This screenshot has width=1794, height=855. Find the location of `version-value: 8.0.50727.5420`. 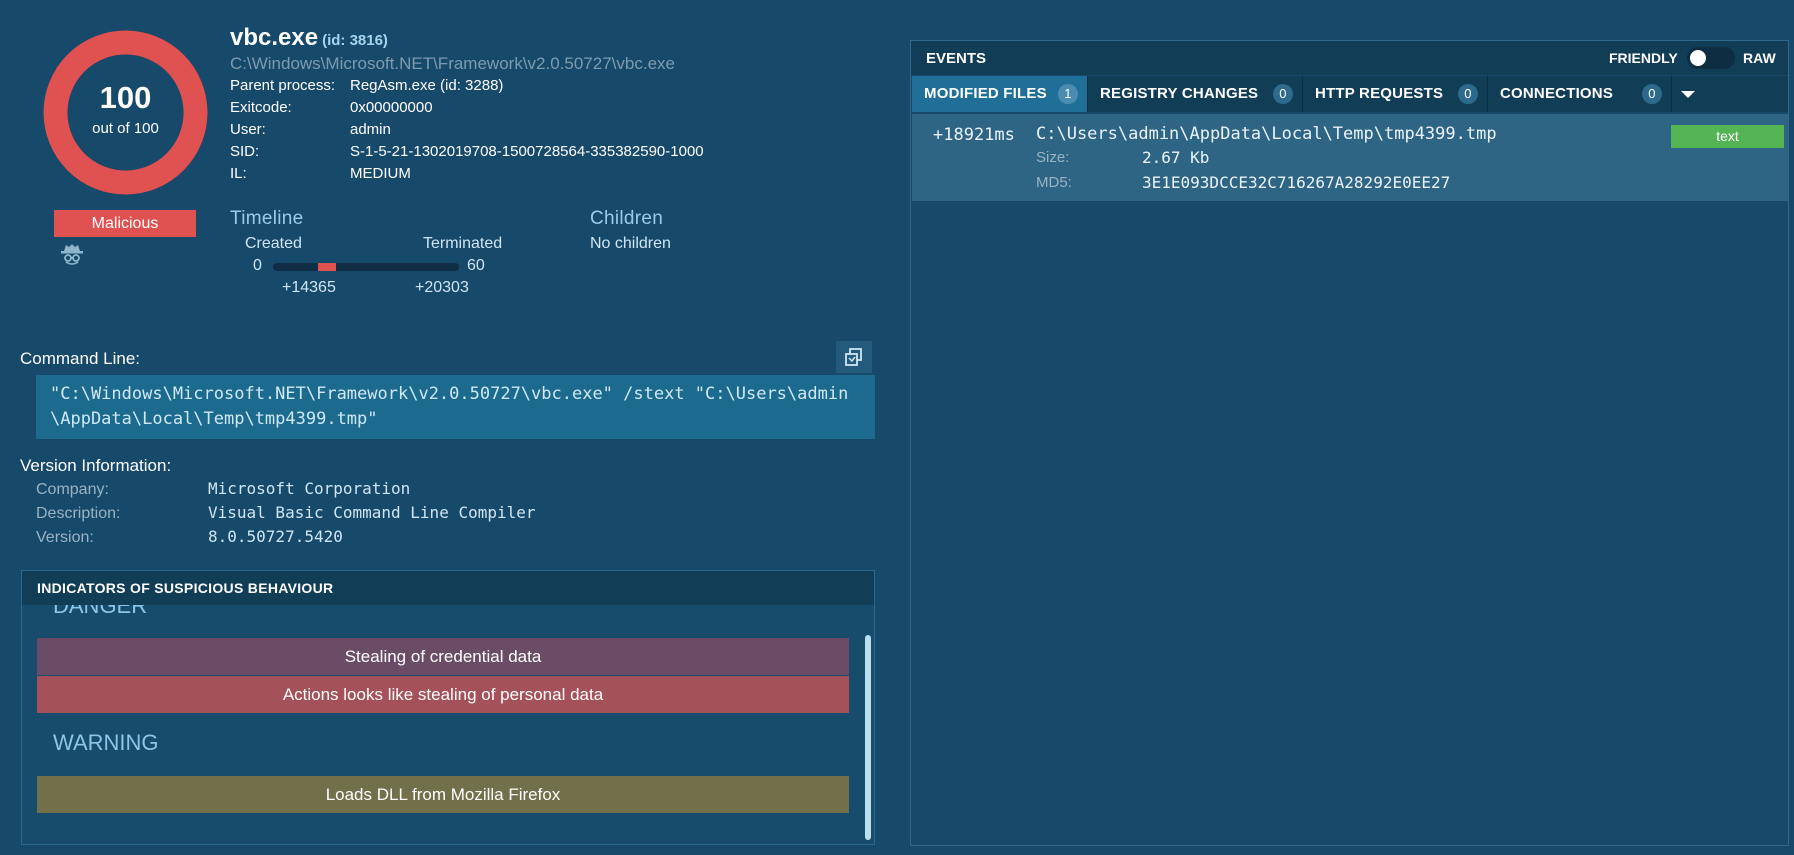

version-value: 8.0.50727.5420 is located at coordinates (275, 536).